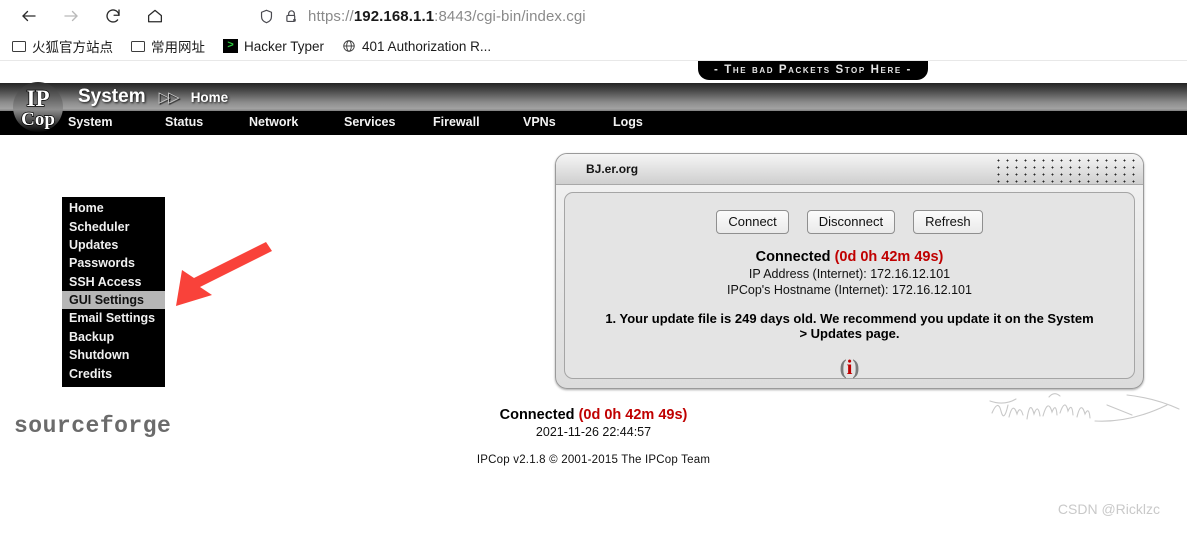 The width and height of the screenshot is (1187, 549). I want to click on footer-status-label: Connected, so click(537, 415).